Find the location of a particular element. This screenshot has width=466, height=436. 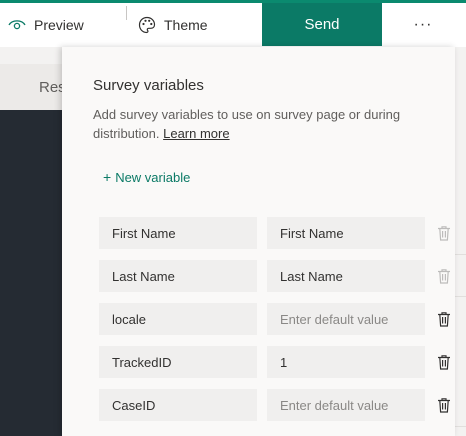

eye-icon is located at coordinates (17, 25).